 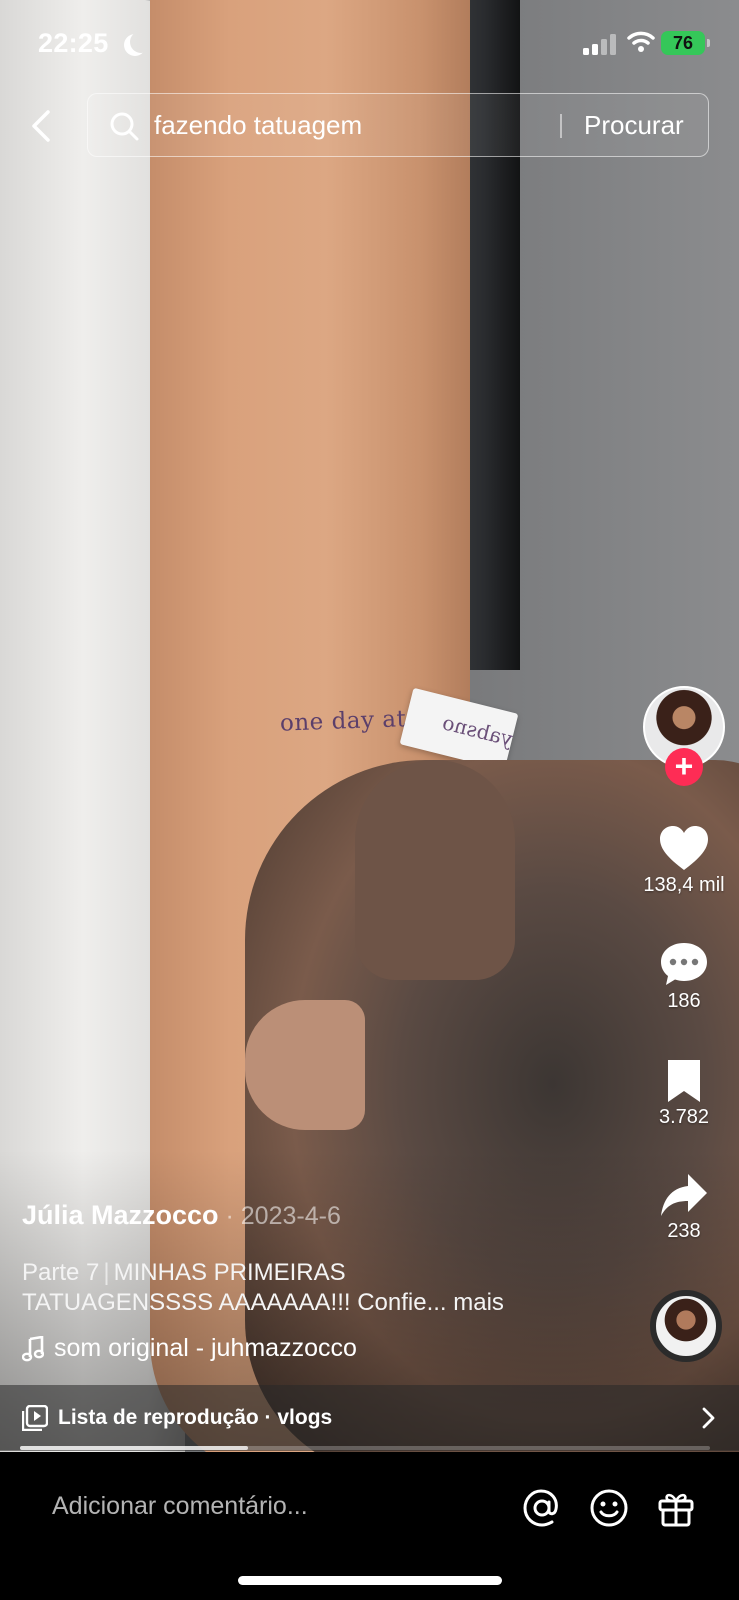 I want to click on battery-level: 76, so click(x=683, y=43).